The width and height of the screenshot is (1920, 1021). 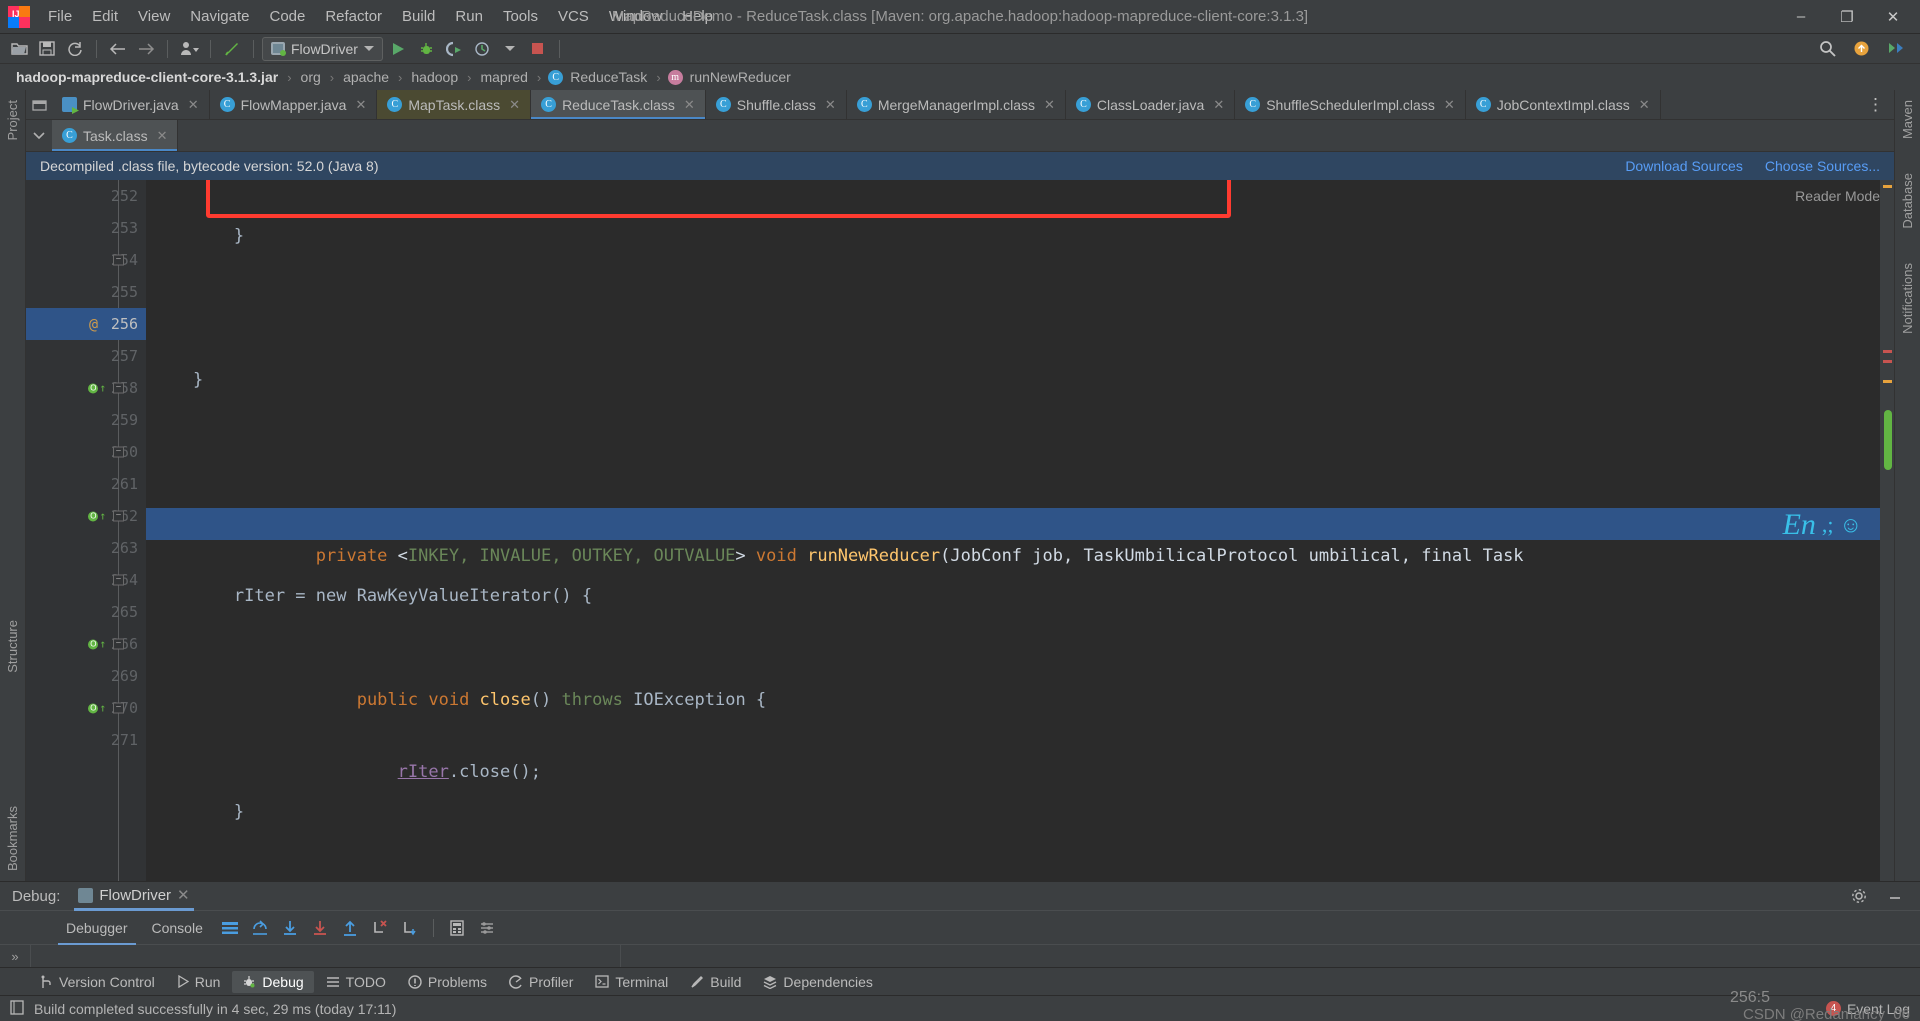 What do you see at coordinates (219, 16) in the screenshot?
I see `menu-item-navigate: Navigate` at bounding box center [219, 16].